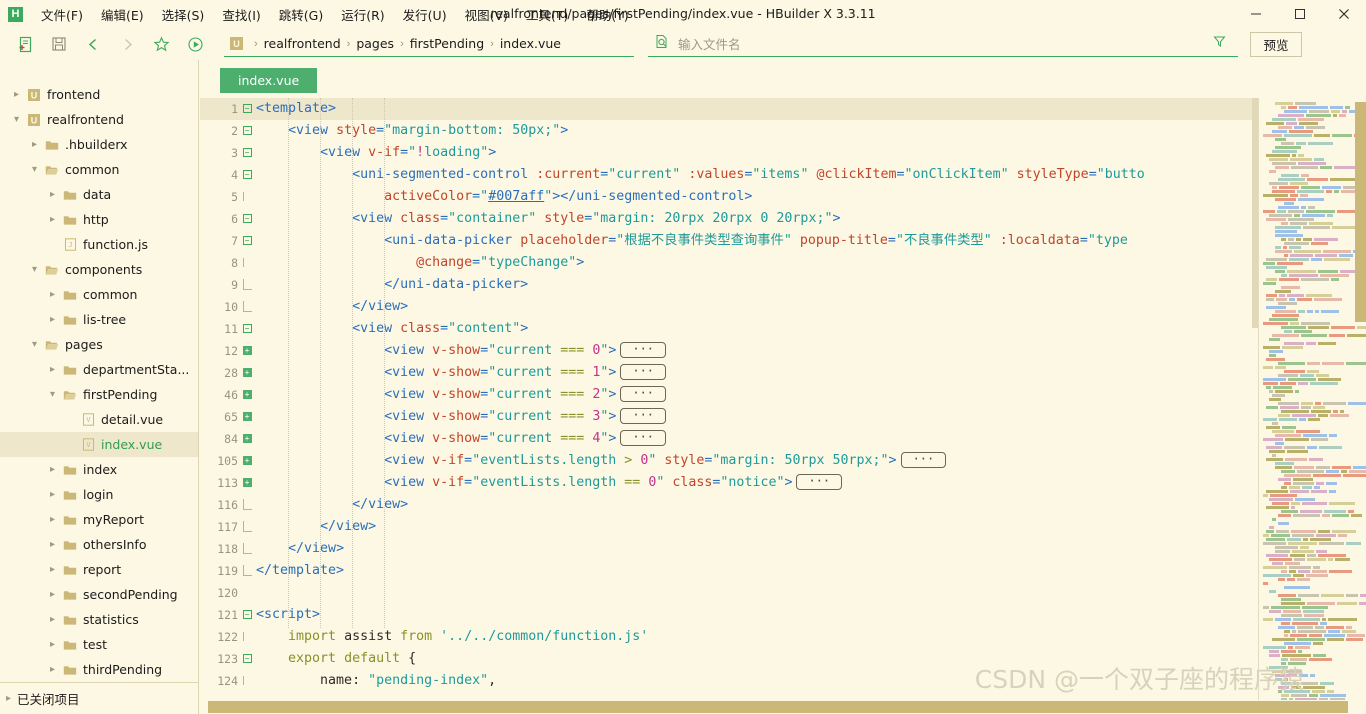 Image resolution: width=1366 pixels, height=714 pixels. I want to click on menu-help: 帮助(Y), so click(607, 14).